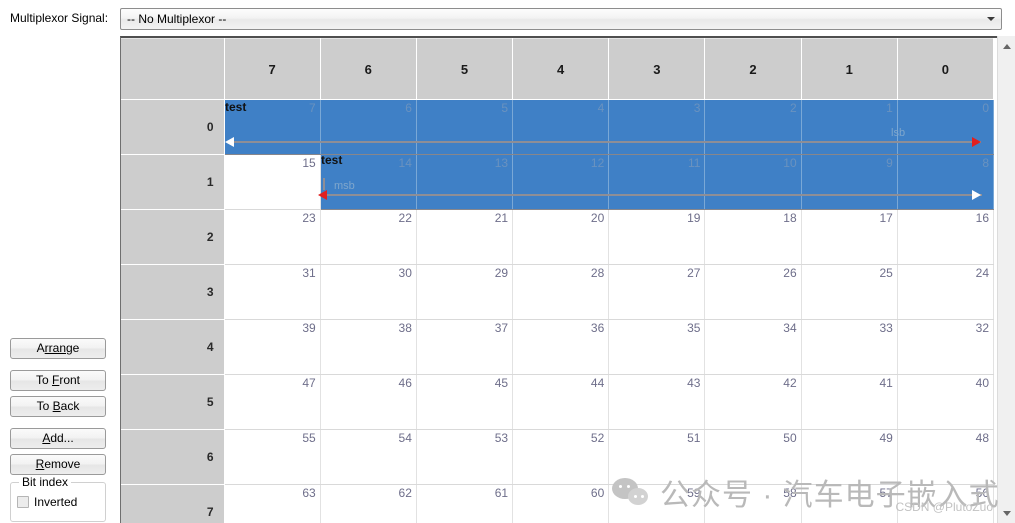 This screenshot has height=523, width=1015. I want to click on grid-cell-r4-c2: 34, so click(753, 347).